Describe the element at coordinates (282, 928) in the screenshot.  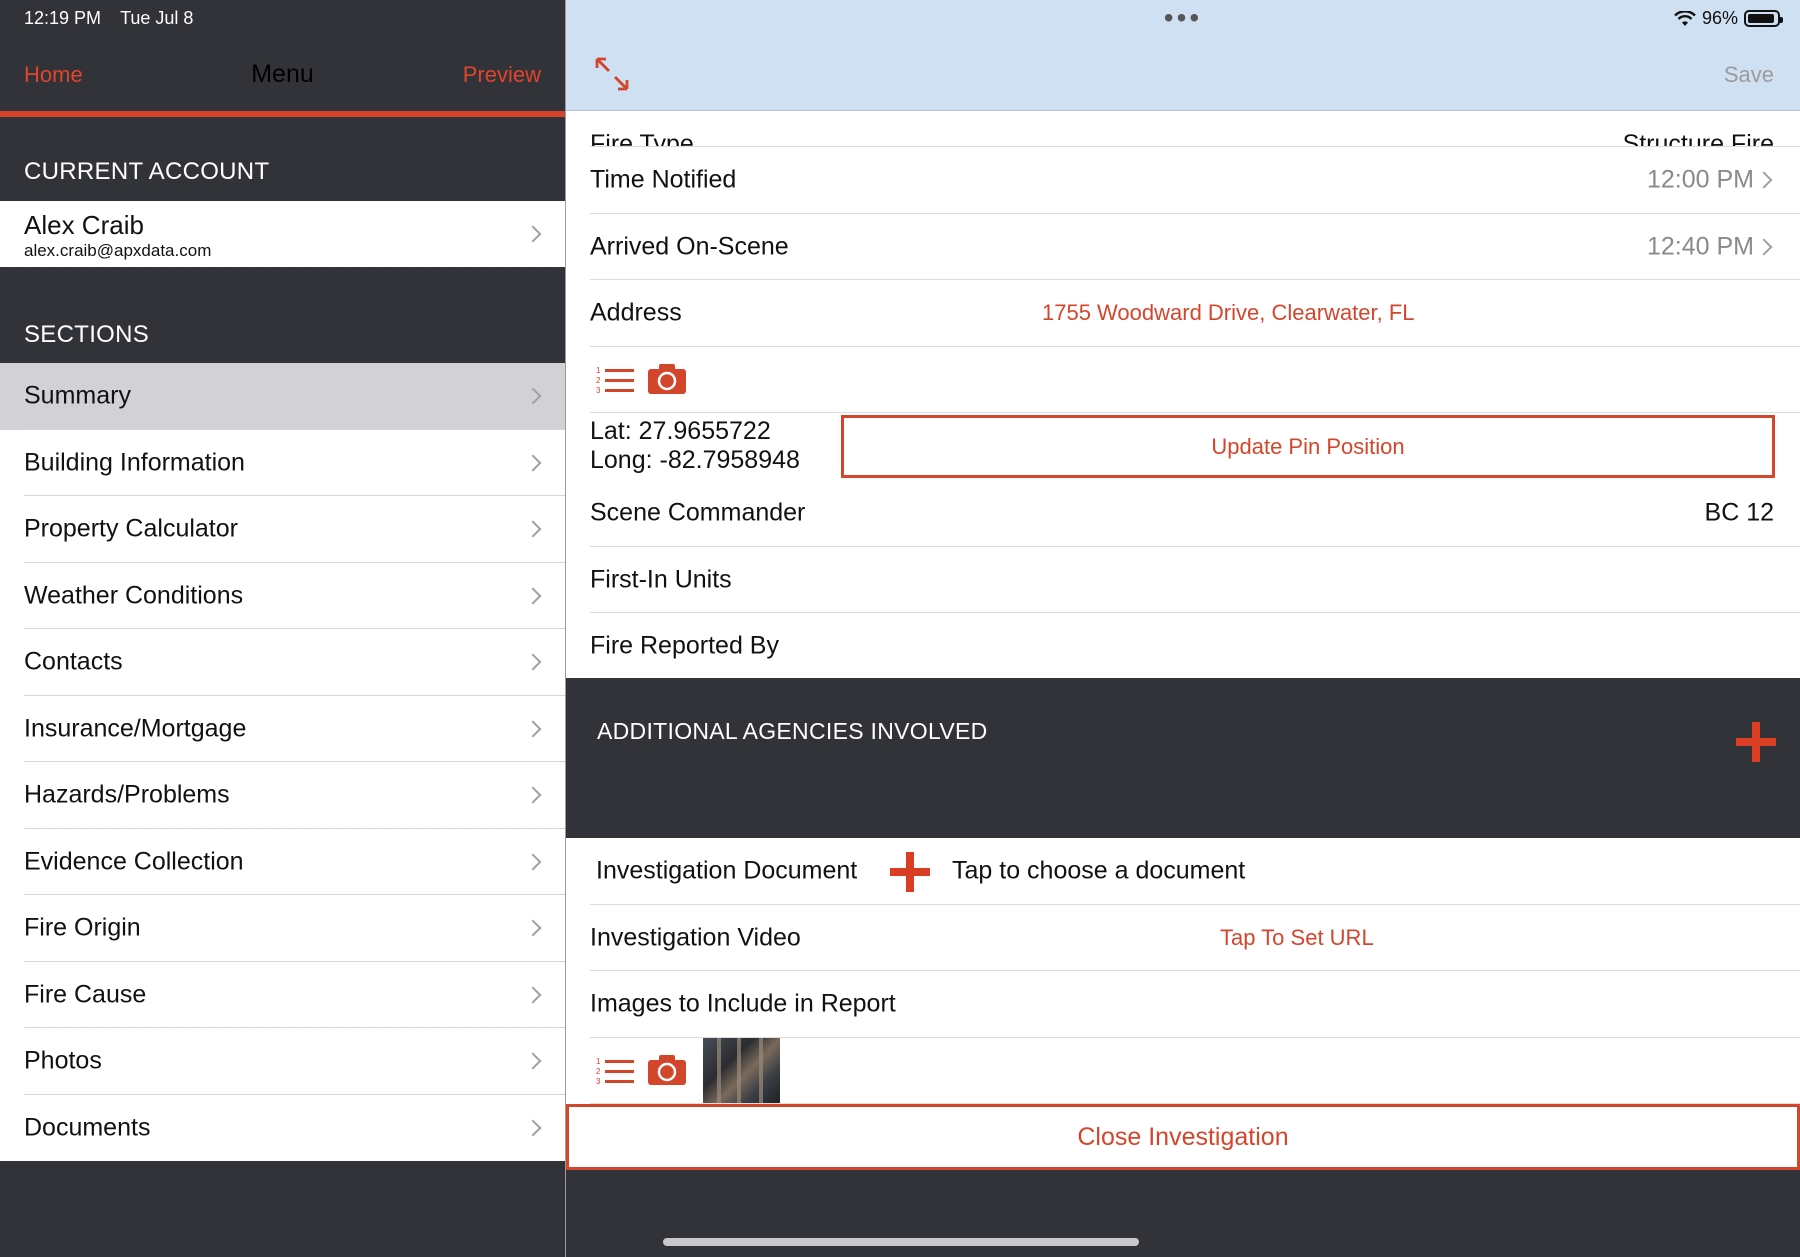
I see `section-item-fire-origin: Fire Origin` at that location.